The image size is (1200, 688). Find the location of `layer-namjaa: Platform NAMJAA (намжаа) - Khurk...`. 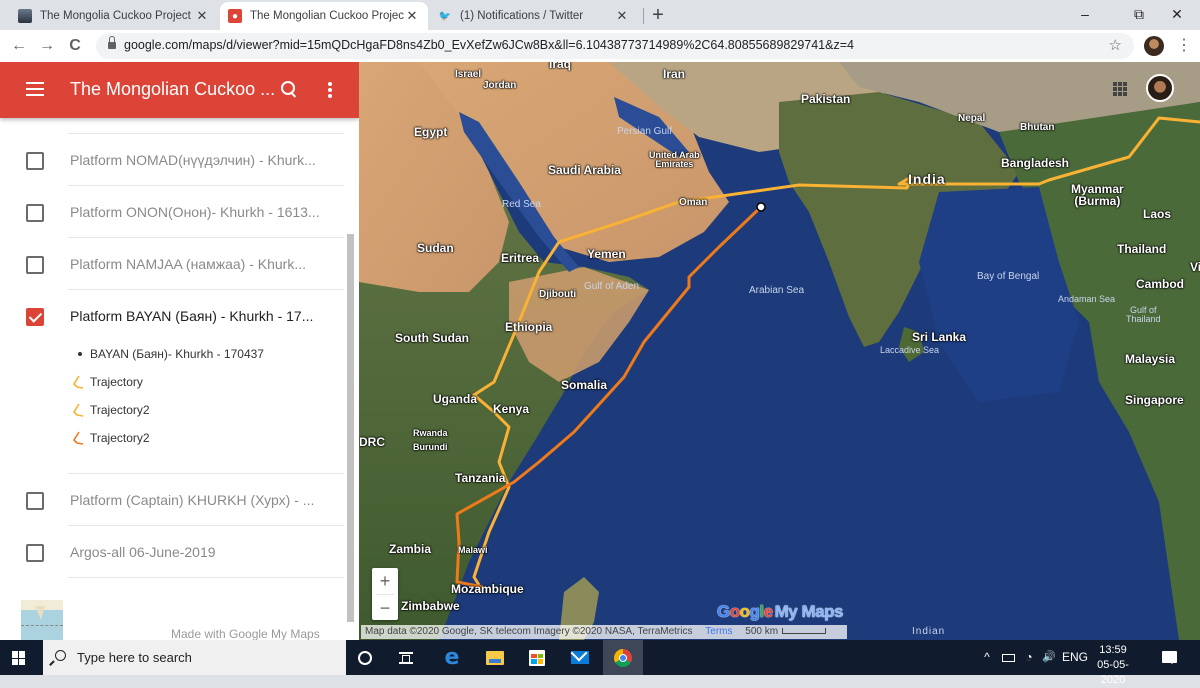

layer-namjaa: Platform NAMJAA (намжаа) - Khurk... is located at coordinates (173, 264).